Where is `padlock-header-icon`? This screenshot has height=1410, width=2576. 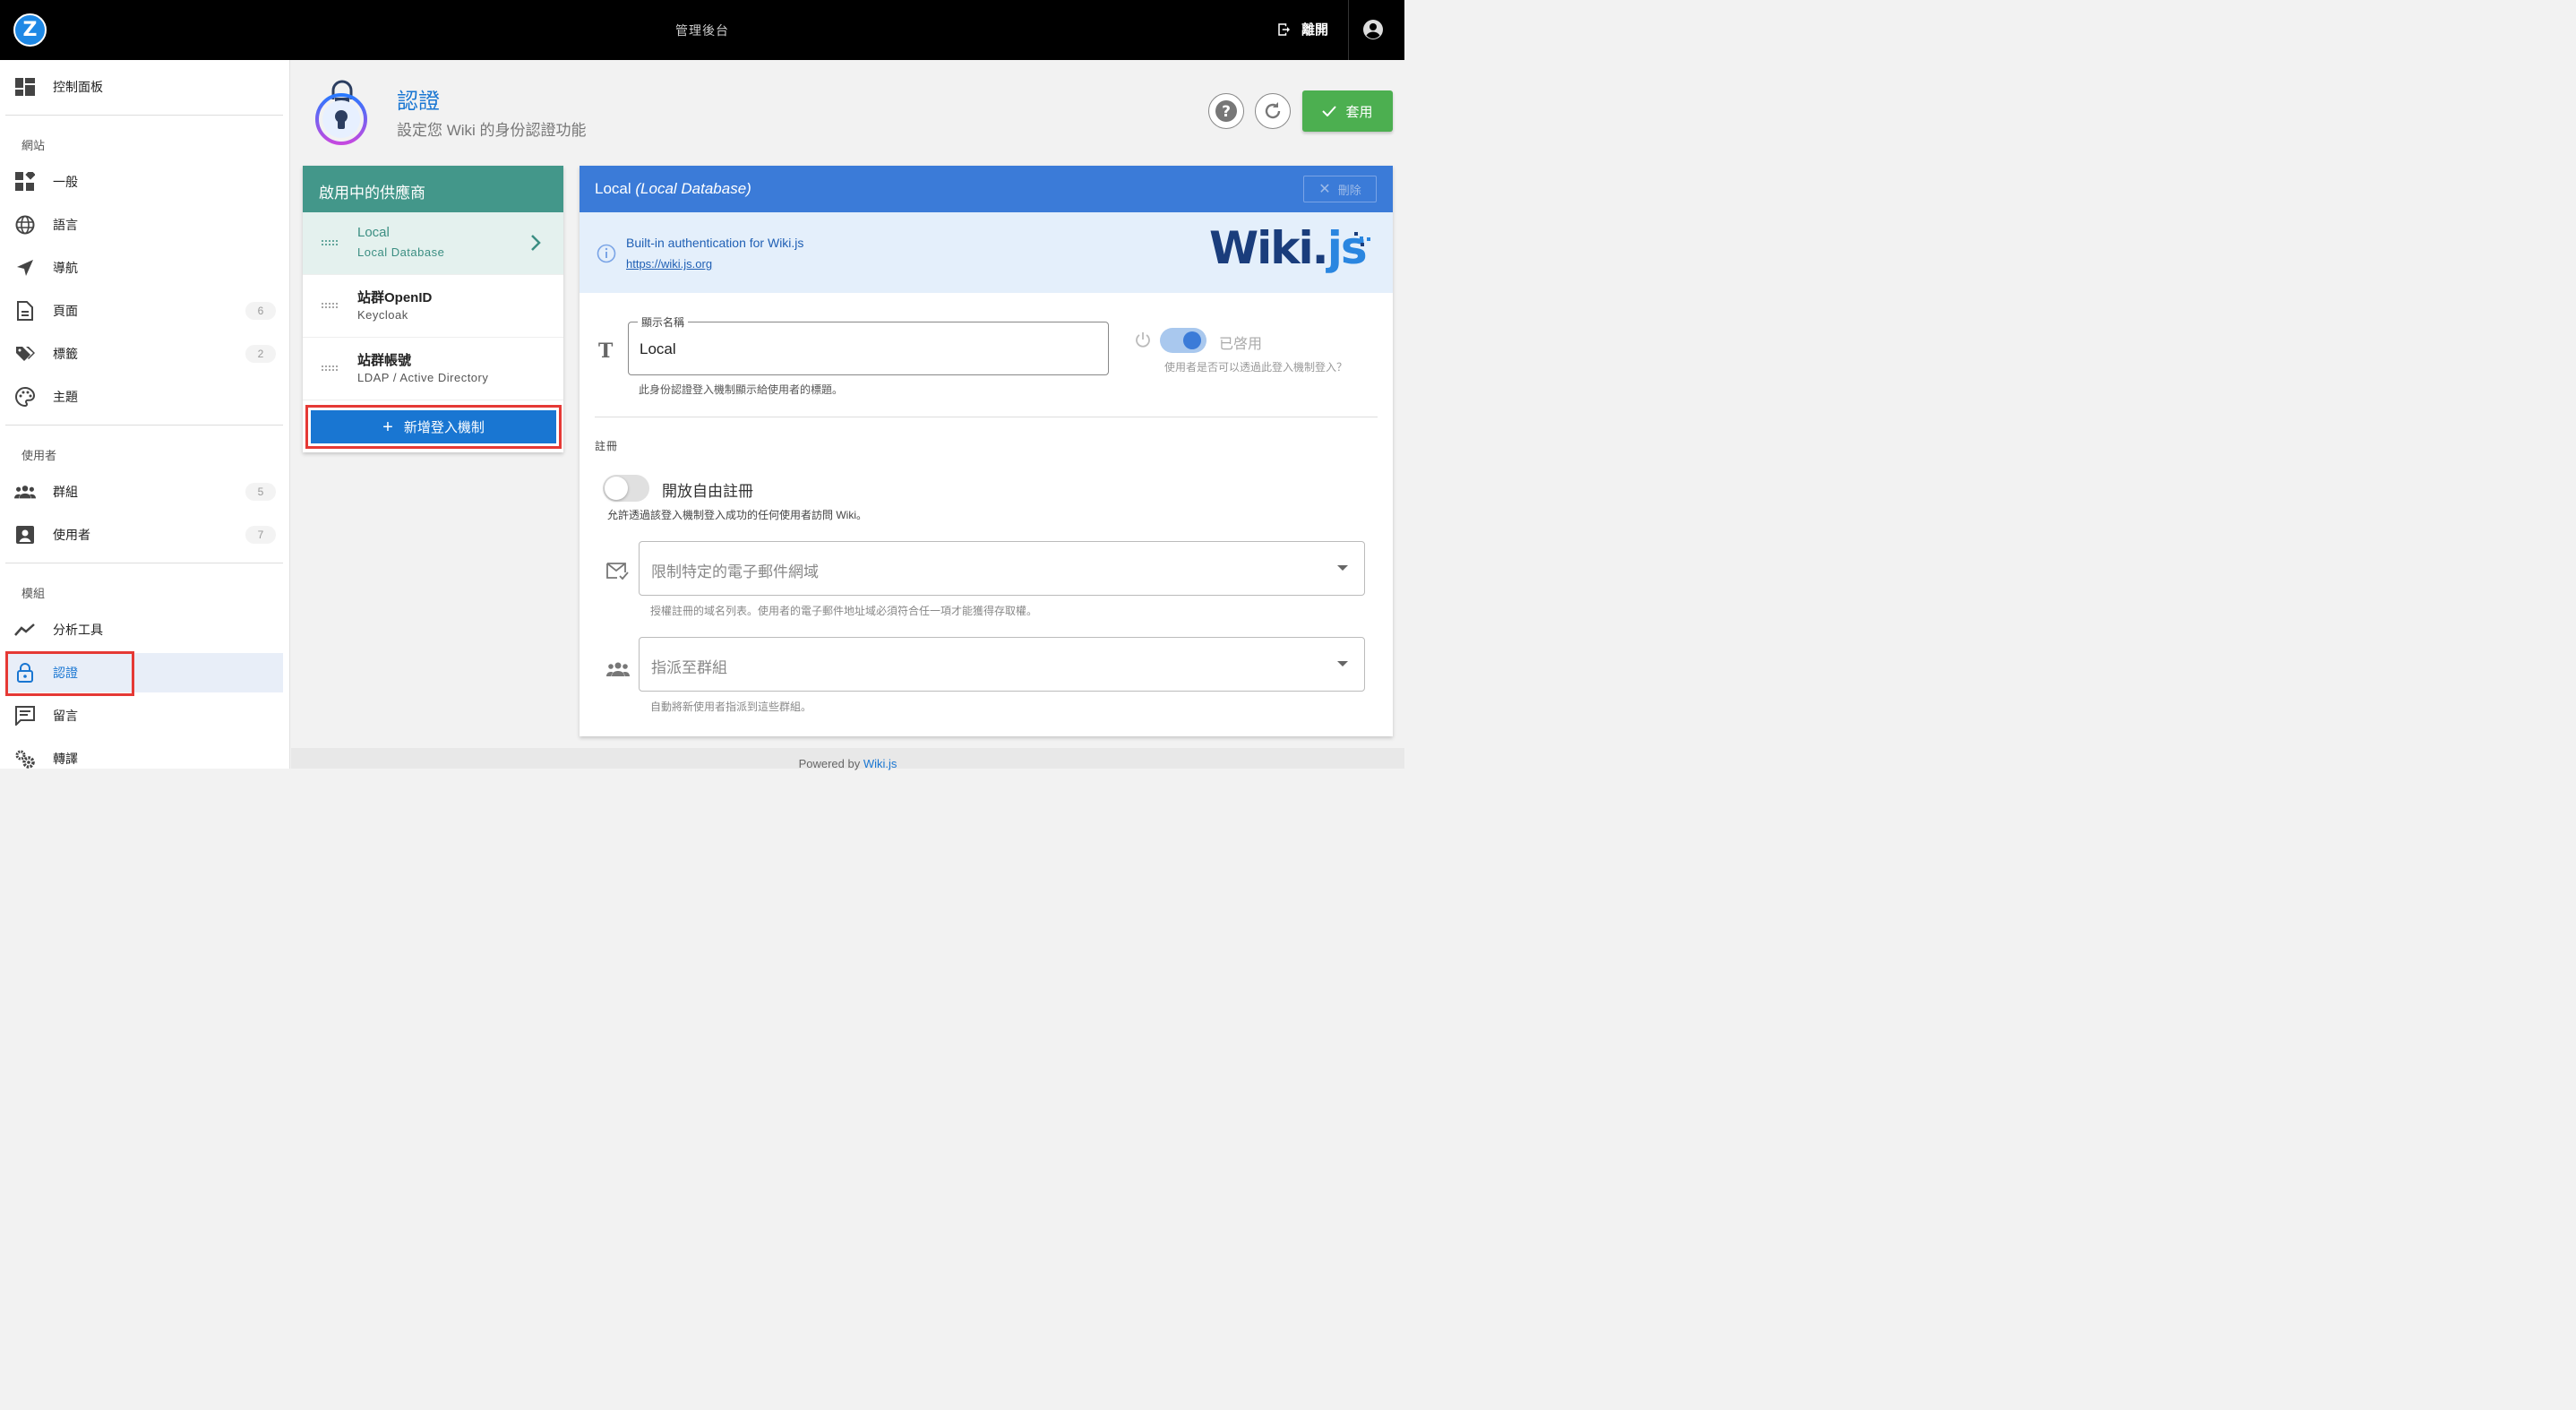 padlock-header-icon is located at coordinates (341, 112).